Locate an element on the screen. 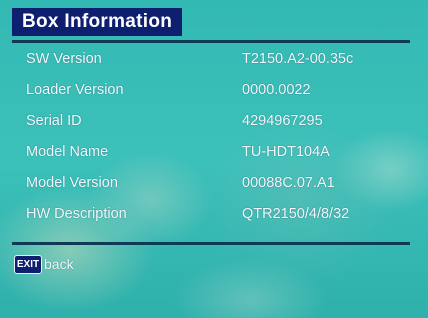  top-divider is located at coordinates (211, 41).